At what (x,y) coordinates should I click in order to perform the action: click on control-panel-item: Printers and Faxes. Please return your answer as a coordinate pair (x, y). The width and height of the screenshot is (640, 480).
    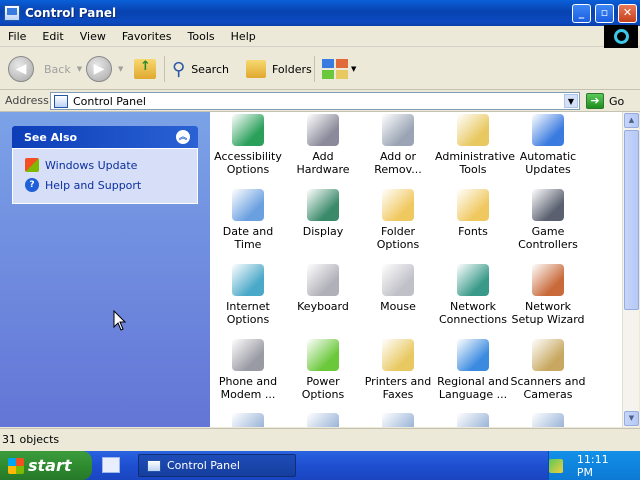
    Looking at the image, I should click on (398, 370).